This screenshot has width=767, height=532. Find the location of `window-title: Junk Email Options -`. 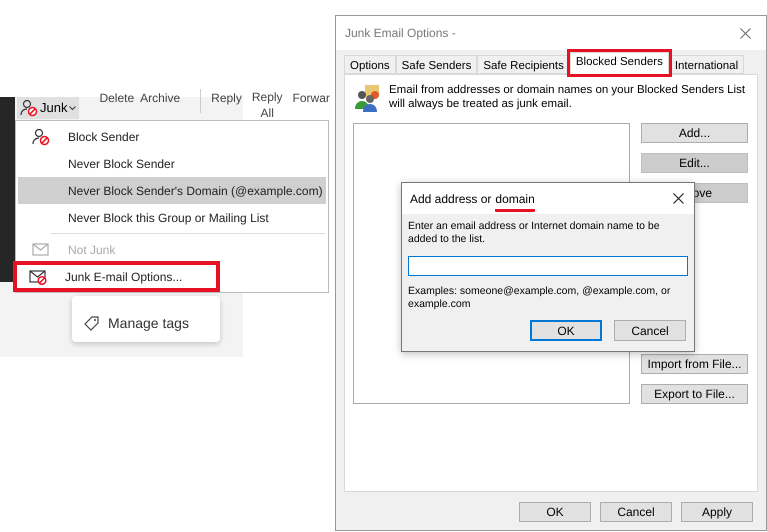

window-title: Junk Email Options - is located at coordinates (400, 33).